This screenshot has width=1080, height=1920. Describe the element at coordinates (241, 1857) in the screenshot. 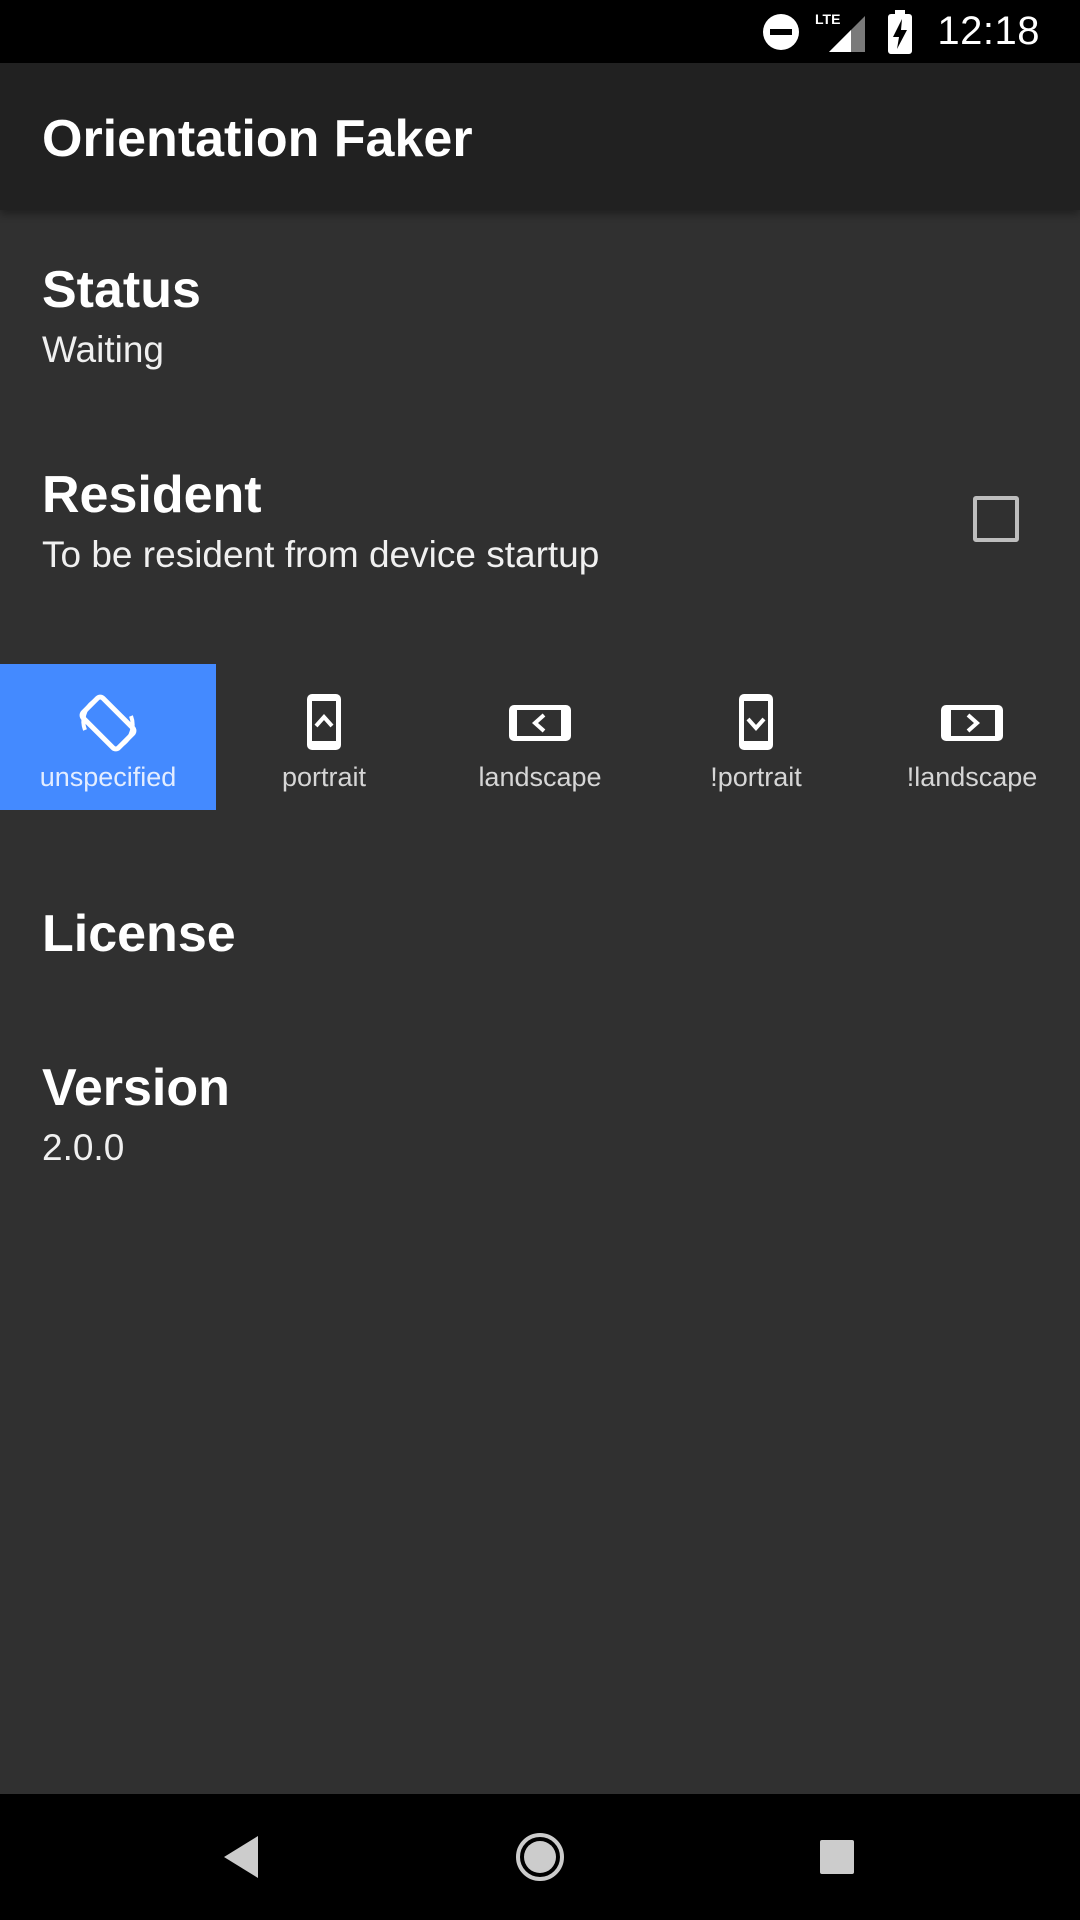

I see `back-icon` at that location.